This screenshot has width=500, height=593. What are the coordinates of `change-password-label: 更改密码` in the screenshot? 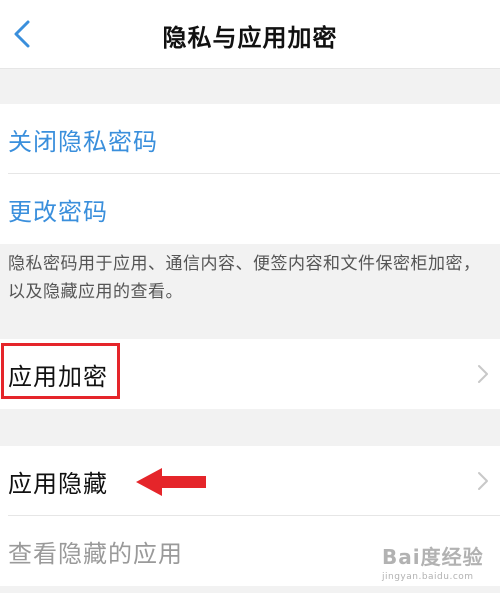 It's located at (58, 211).